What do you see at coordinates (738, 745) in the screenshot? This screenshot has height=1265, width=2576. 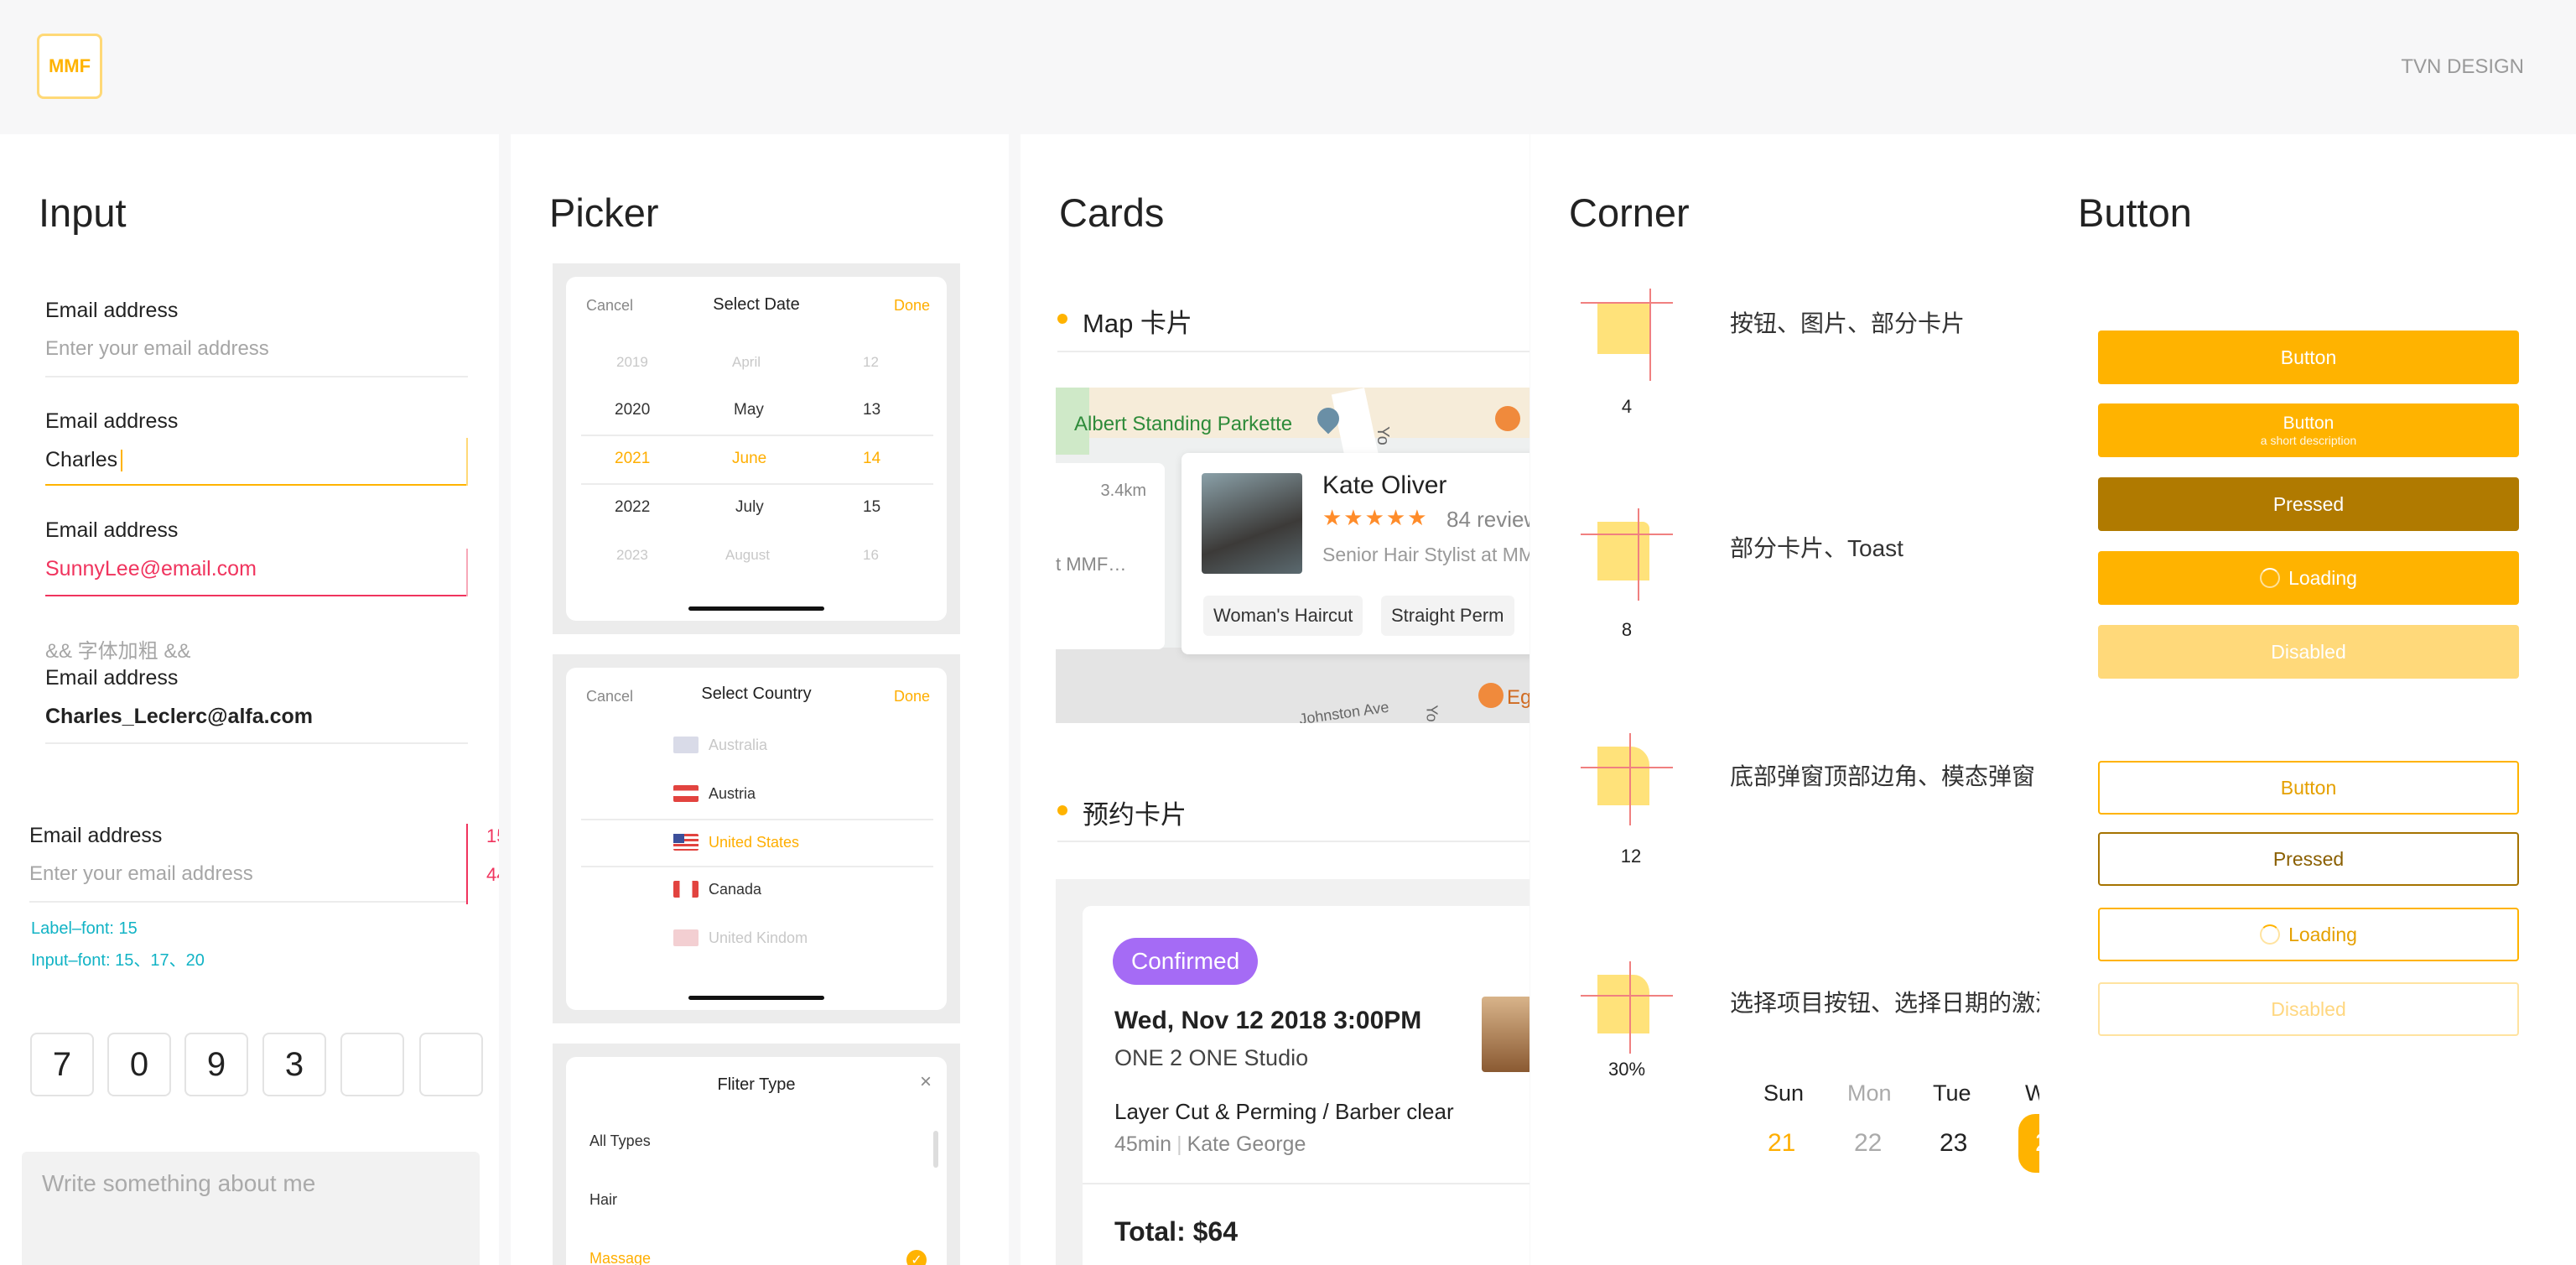 I see `country-option: Australia` at bounding box center [738, 745].